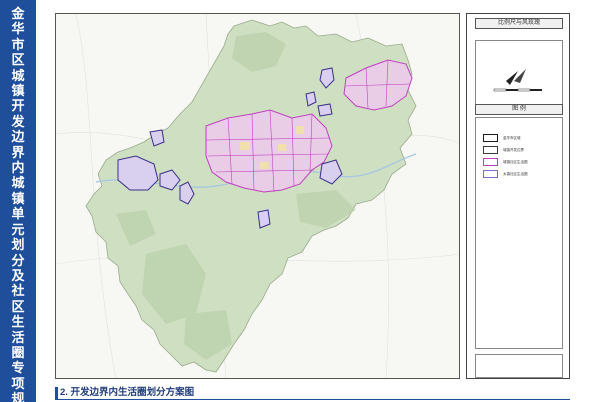  I want to click on legend-label: 城镇开发边界, so click(513, 150).